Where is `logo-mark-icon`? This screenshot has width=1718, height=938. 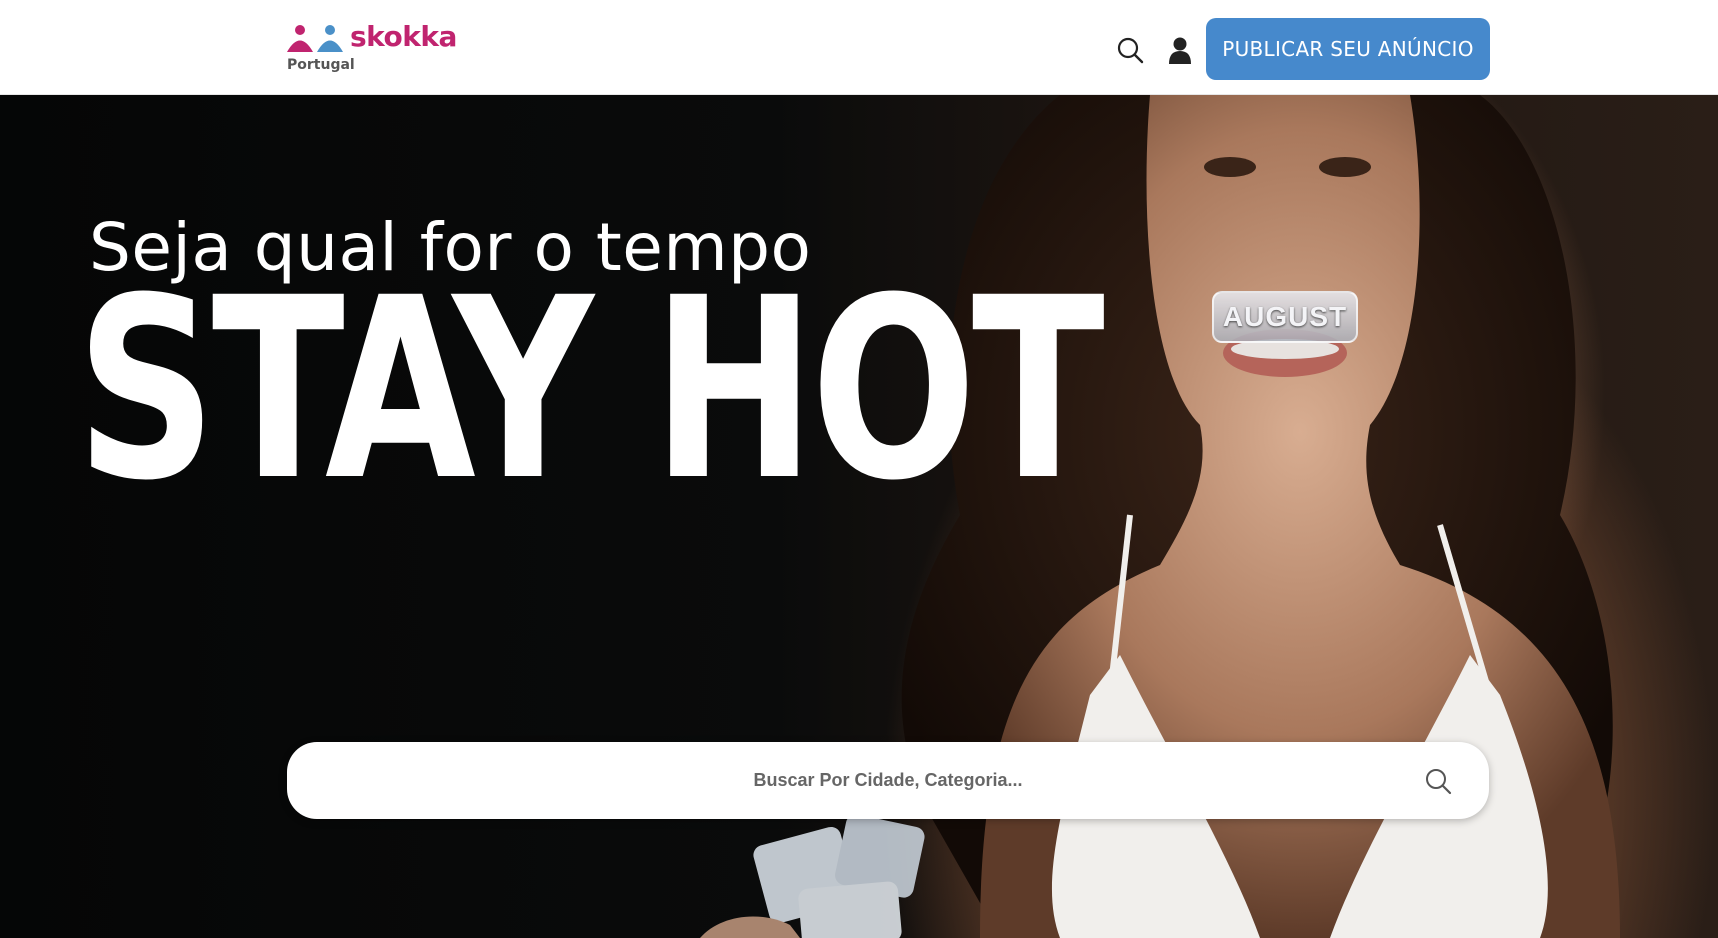
logo-mark-icon is located at coordinates (316, 38).